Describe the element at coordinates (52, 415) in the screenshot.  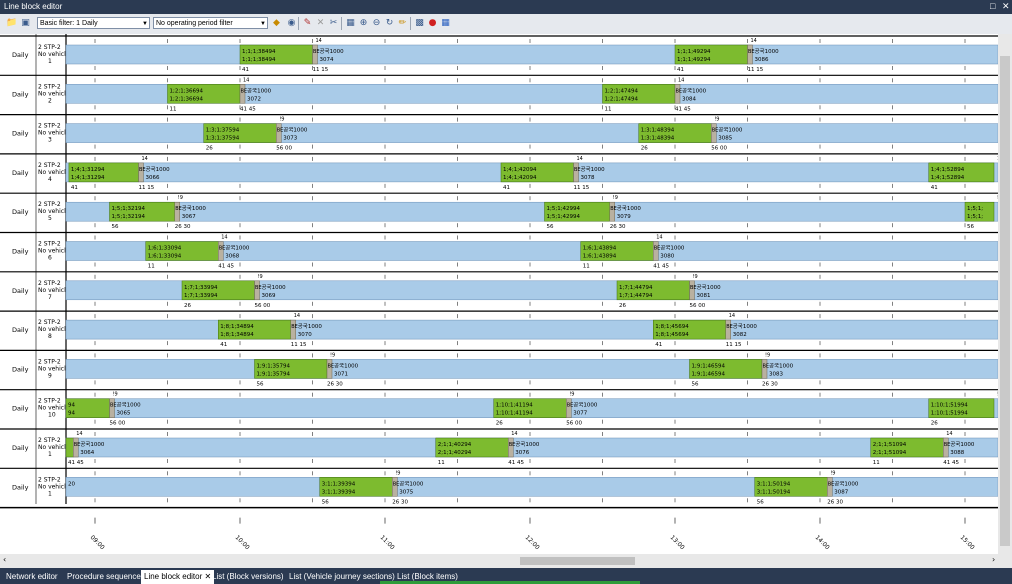
I see `row-vehicle-number: 10` at that location.